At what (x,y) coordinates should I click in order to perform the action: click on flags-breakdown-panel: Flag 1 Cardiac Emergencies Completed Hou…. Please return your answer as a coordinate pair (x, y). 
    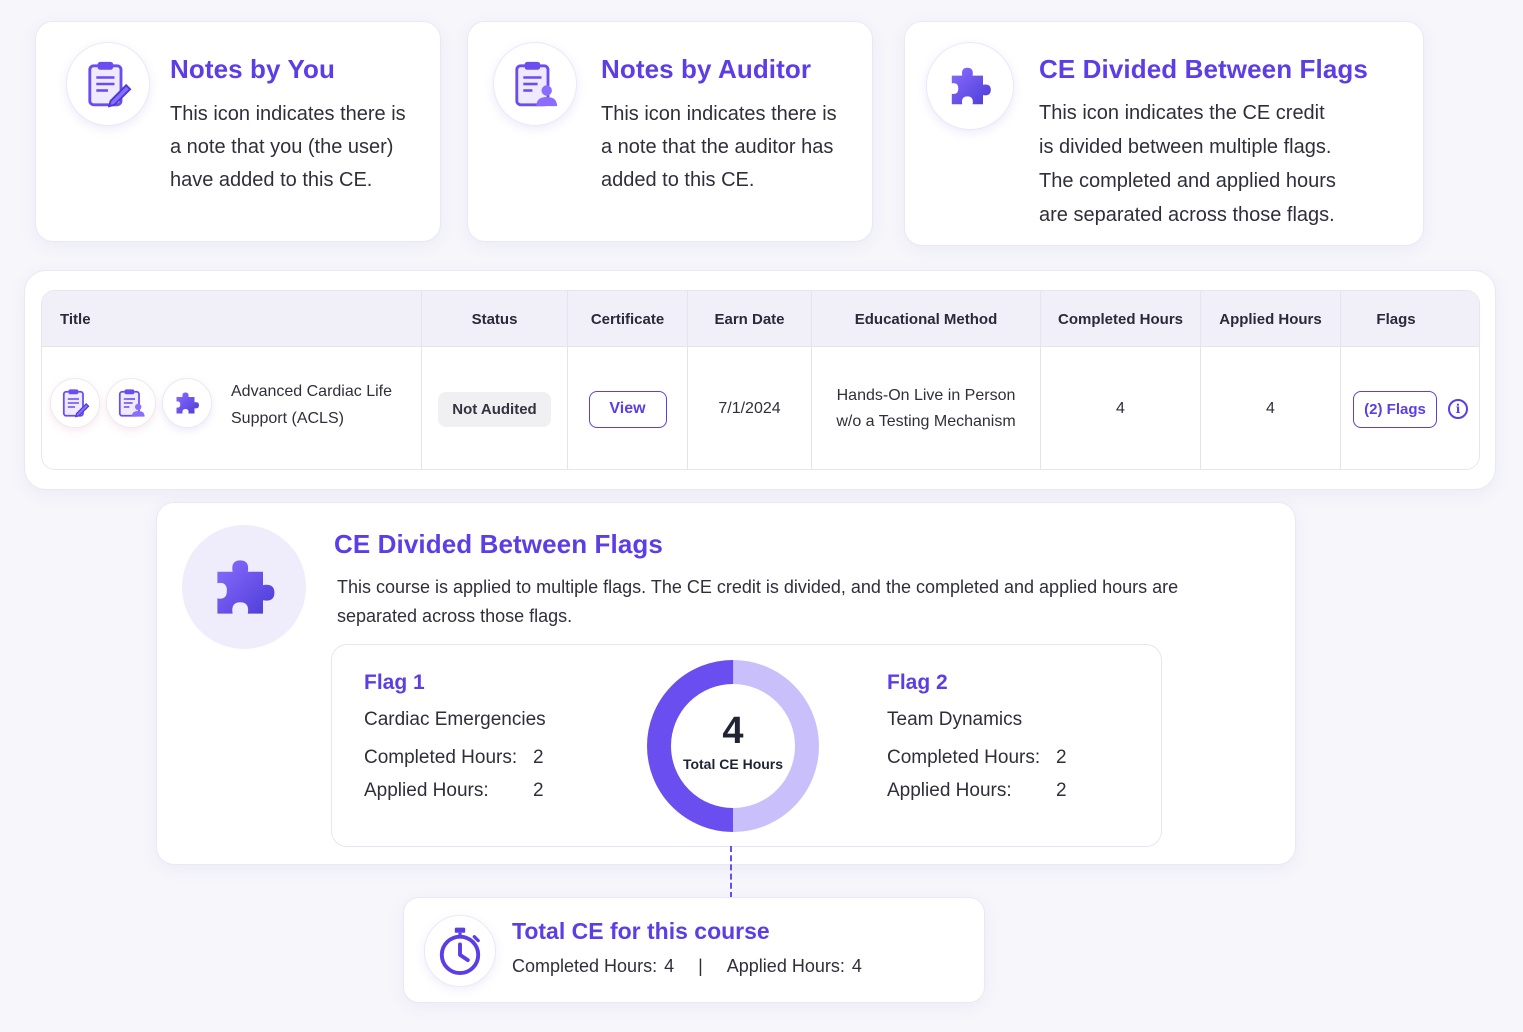
    Looking at the image, I should click on (746, 745).